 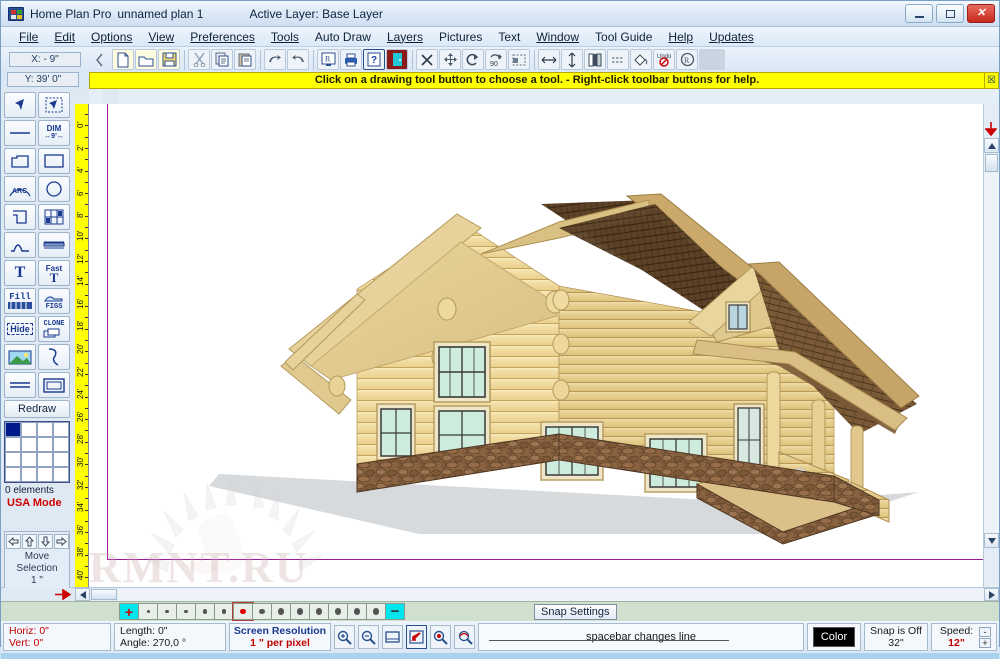 I want to click on menu-item-tool-guide: Tool Guide, so click(x=623, y=37).